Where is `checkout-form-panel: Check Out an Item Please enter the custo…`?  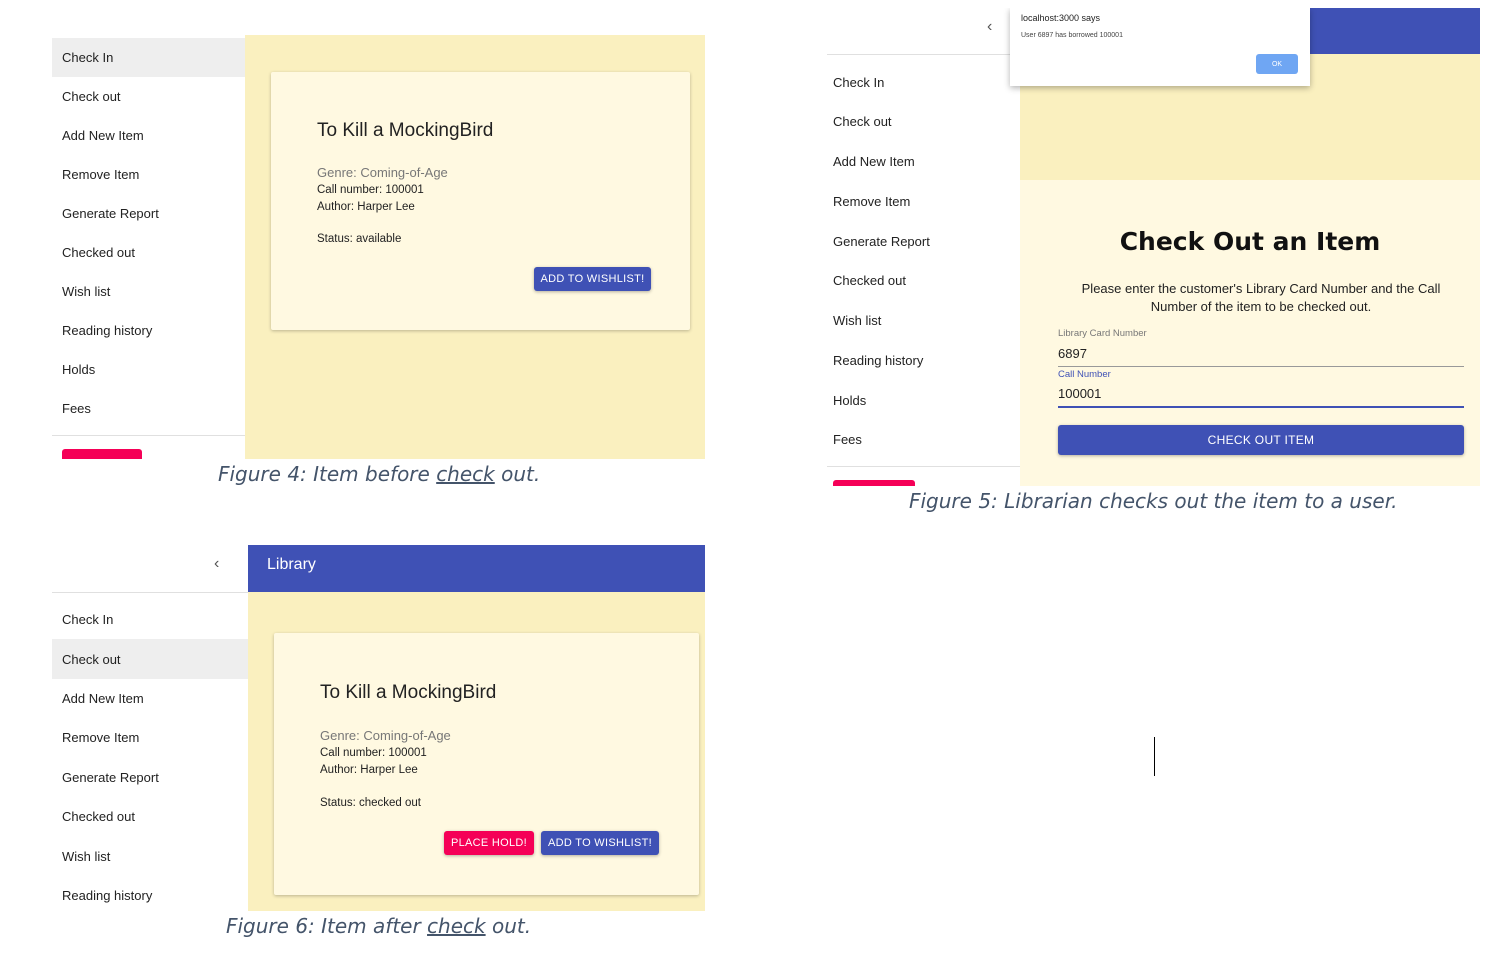
checkout-form-panel: Check Out an Item Please enter the custo… is located at coordinates (1250, 333).